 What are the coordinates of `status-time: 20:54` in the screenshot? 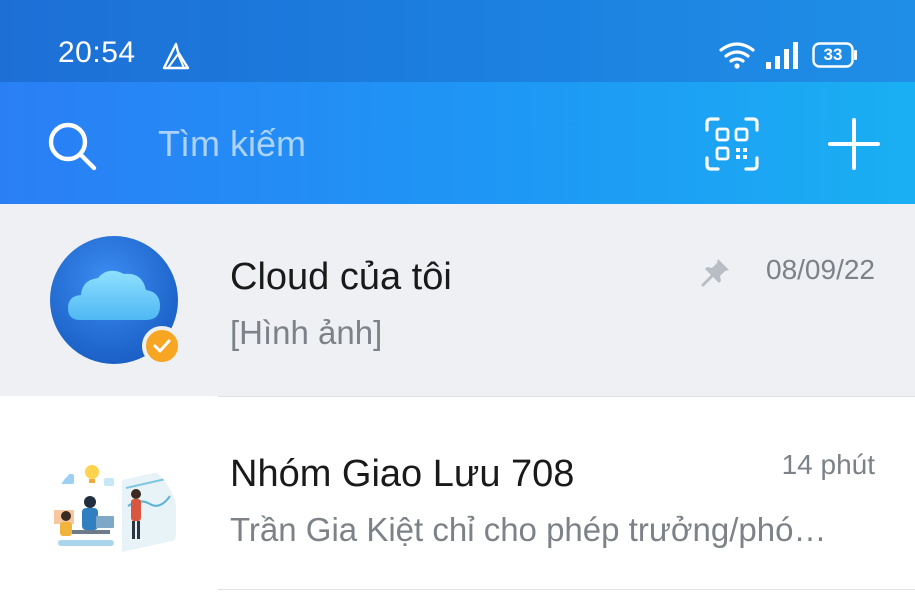 It's located at (97, 52).